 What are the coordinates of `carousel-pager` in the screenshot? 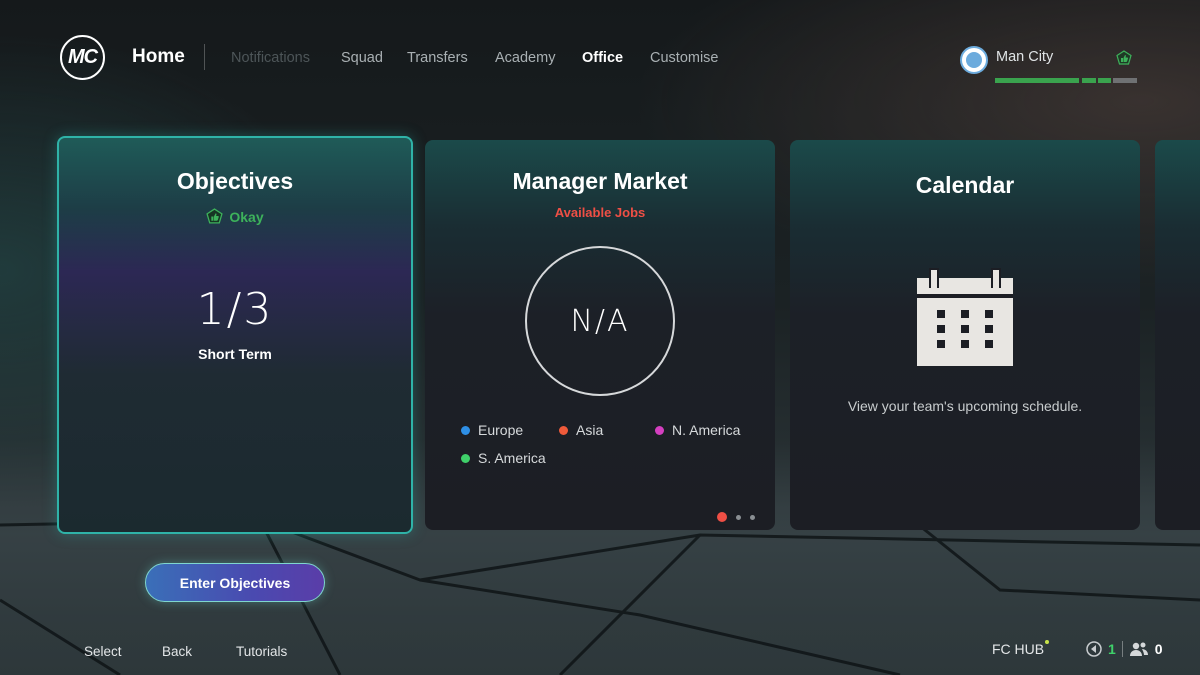 It's located at (736, 517).